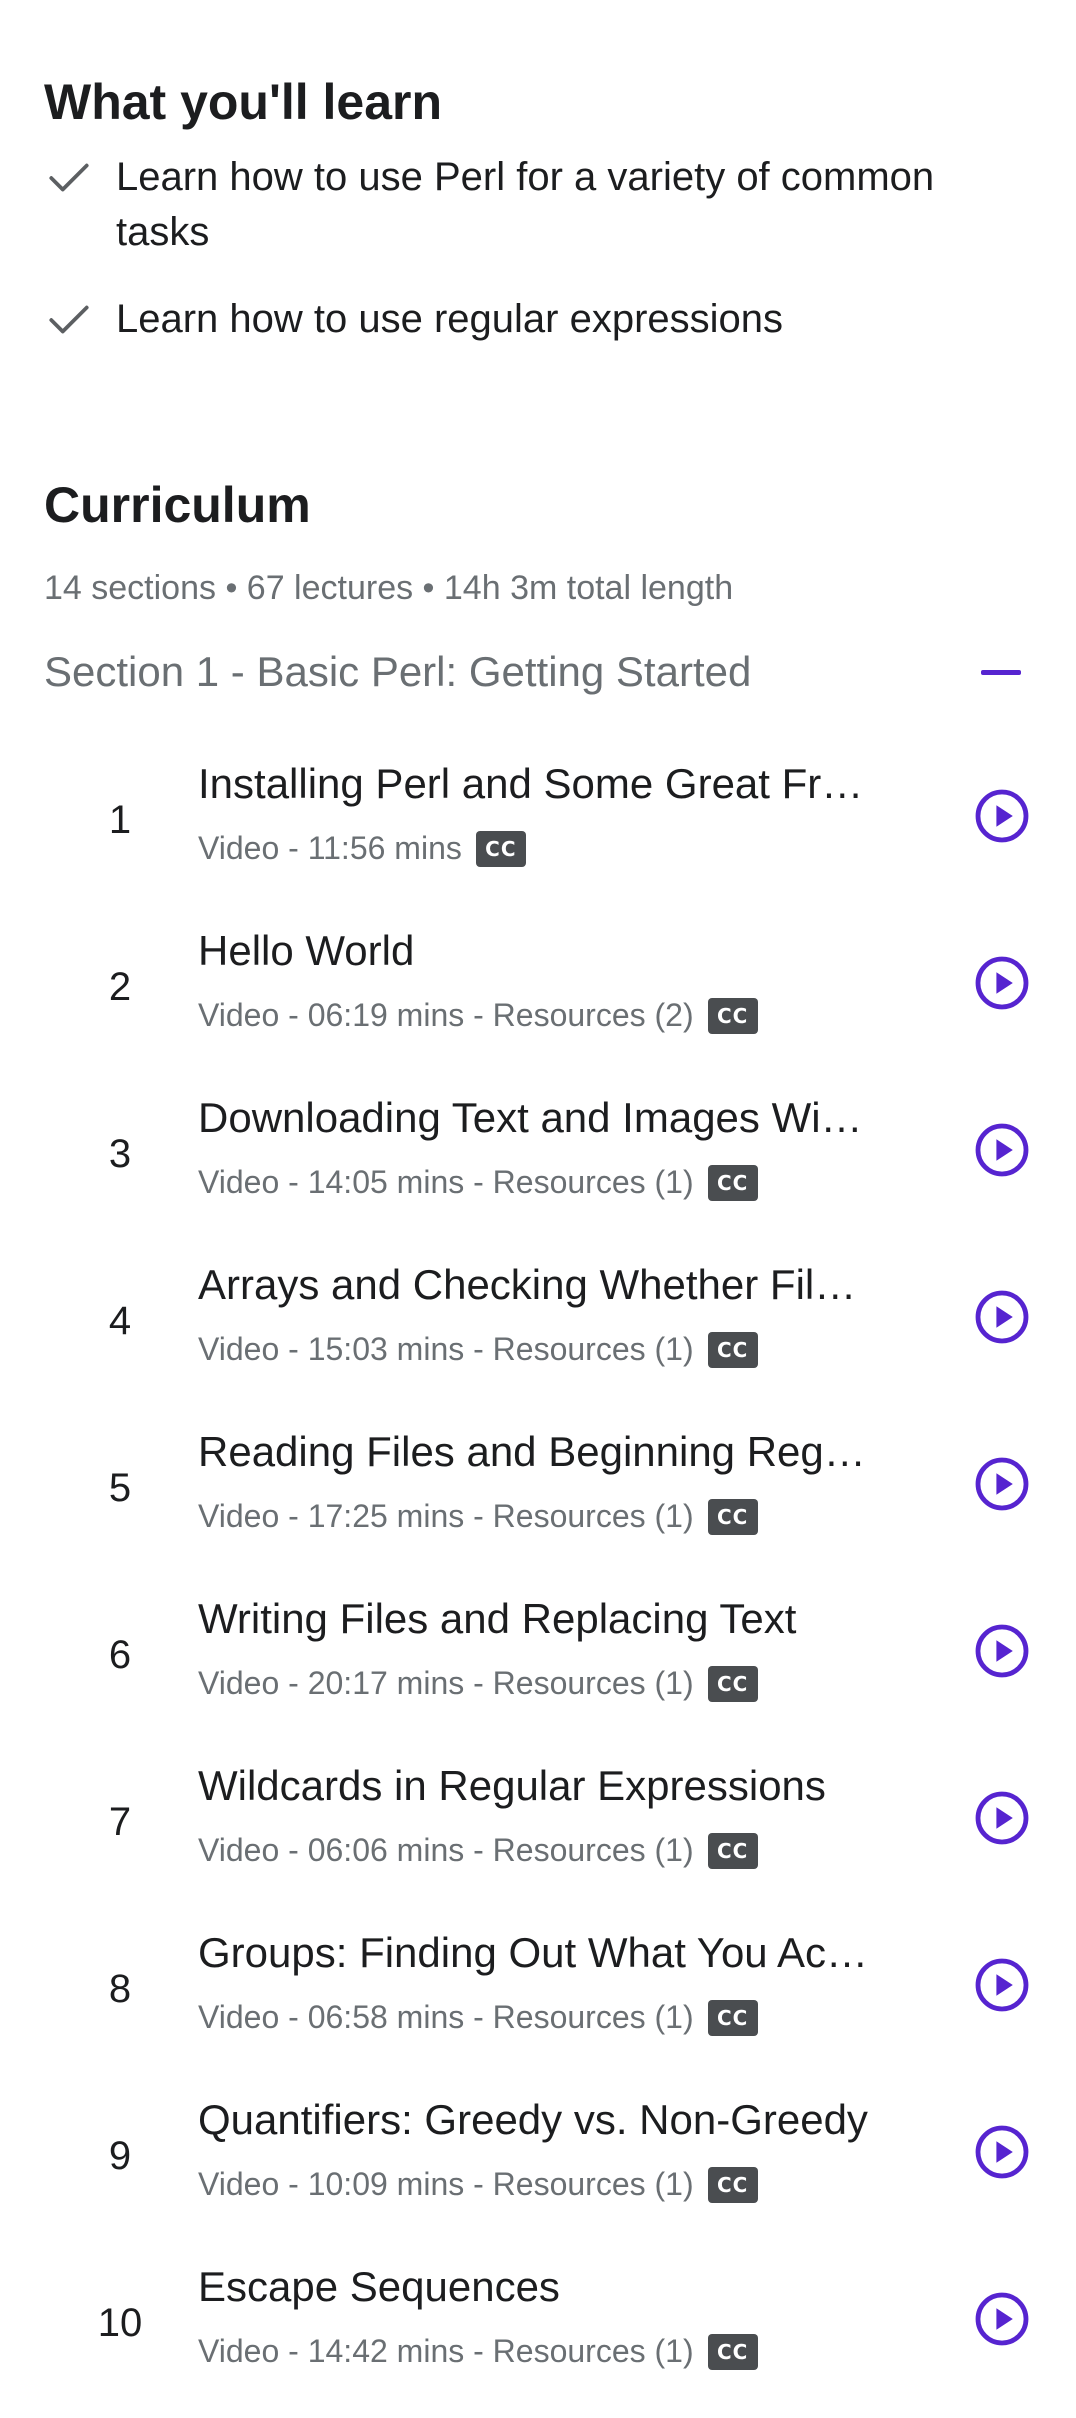 The image size is (1076, 2418). I want to click on section-header: Section 1 - Basic Perl: Getting Started, so click(539, 672).